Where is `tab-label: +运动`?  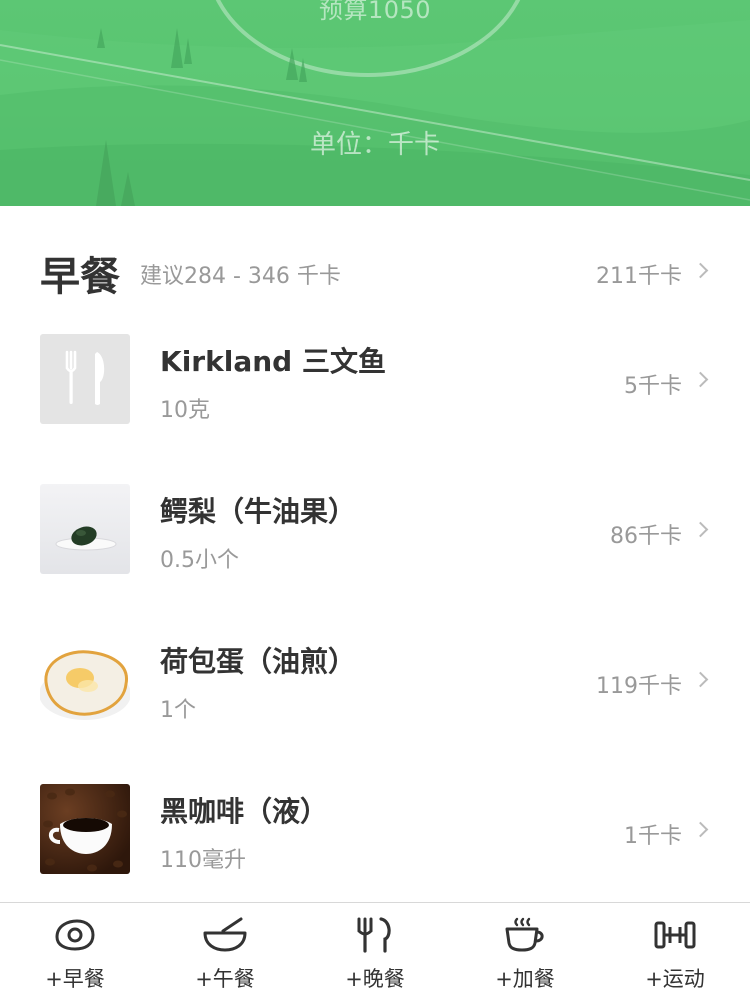
tab-label: +运动 is located at coordinates (675, 979).